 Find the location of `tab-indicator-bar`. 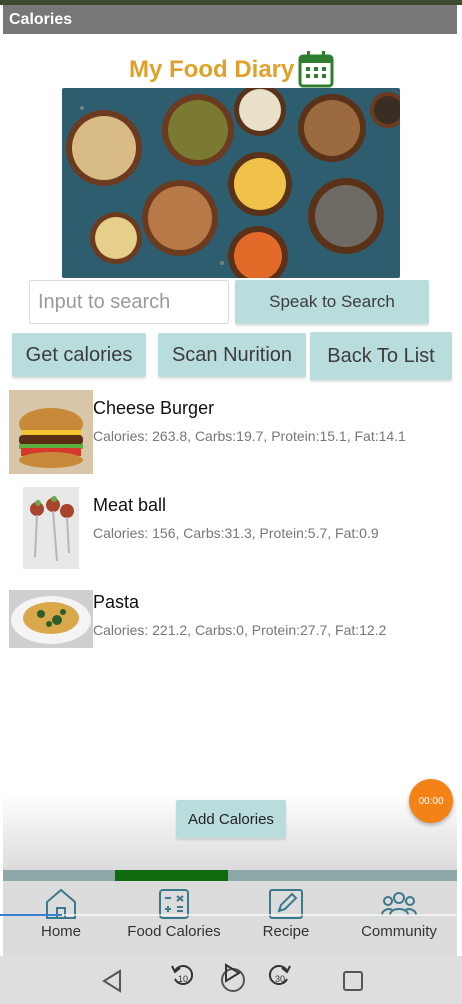

tab-indicator-bar is located at coordinates (230, 875).